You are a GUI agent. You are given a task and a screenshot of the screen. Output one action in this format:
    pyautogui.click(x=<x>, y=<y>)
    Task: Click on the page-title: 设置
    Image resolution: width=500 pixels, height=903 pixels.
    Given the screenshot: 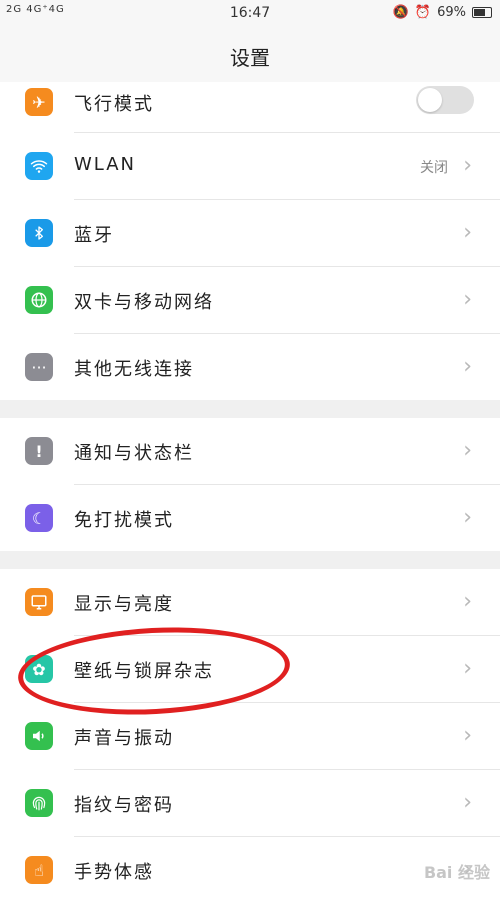 What is the action you would take?
    pyautogui.click(x=250, y=58)
    